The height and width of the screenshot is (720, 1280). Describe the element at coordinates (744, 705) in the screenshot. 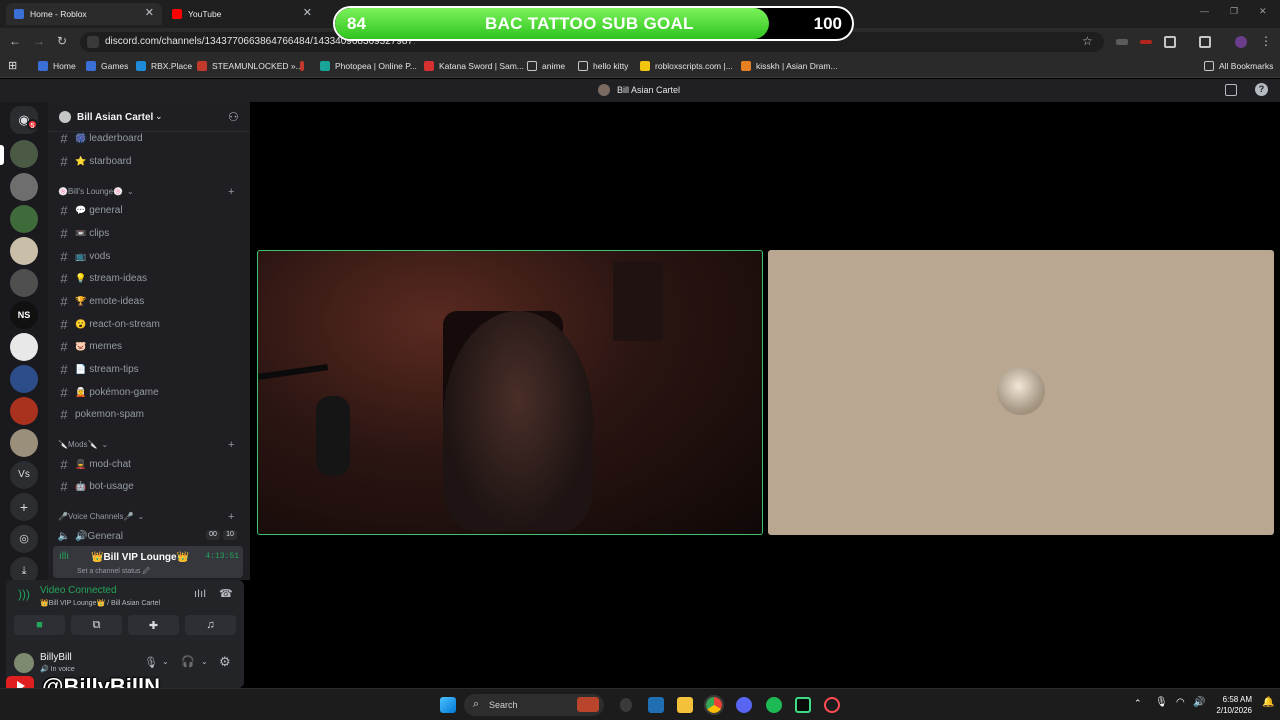

I see `discord-icon` at that location.